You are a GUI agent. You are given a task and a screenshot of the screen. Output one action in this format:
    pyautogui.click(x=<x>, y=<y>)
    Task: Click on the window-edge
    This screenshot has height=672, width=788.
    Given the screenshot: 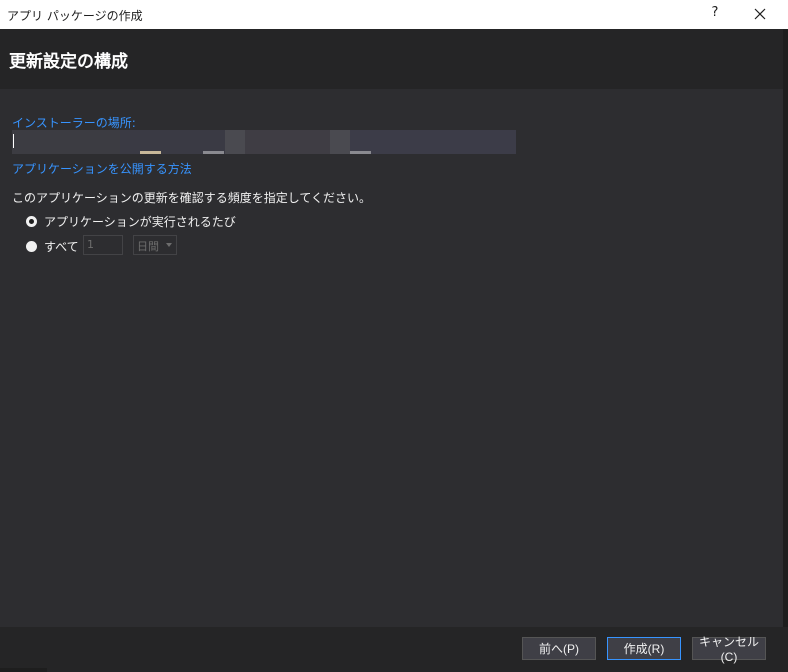 What is the action you would take?
    pyautogui.click(x=785, y=328)
    